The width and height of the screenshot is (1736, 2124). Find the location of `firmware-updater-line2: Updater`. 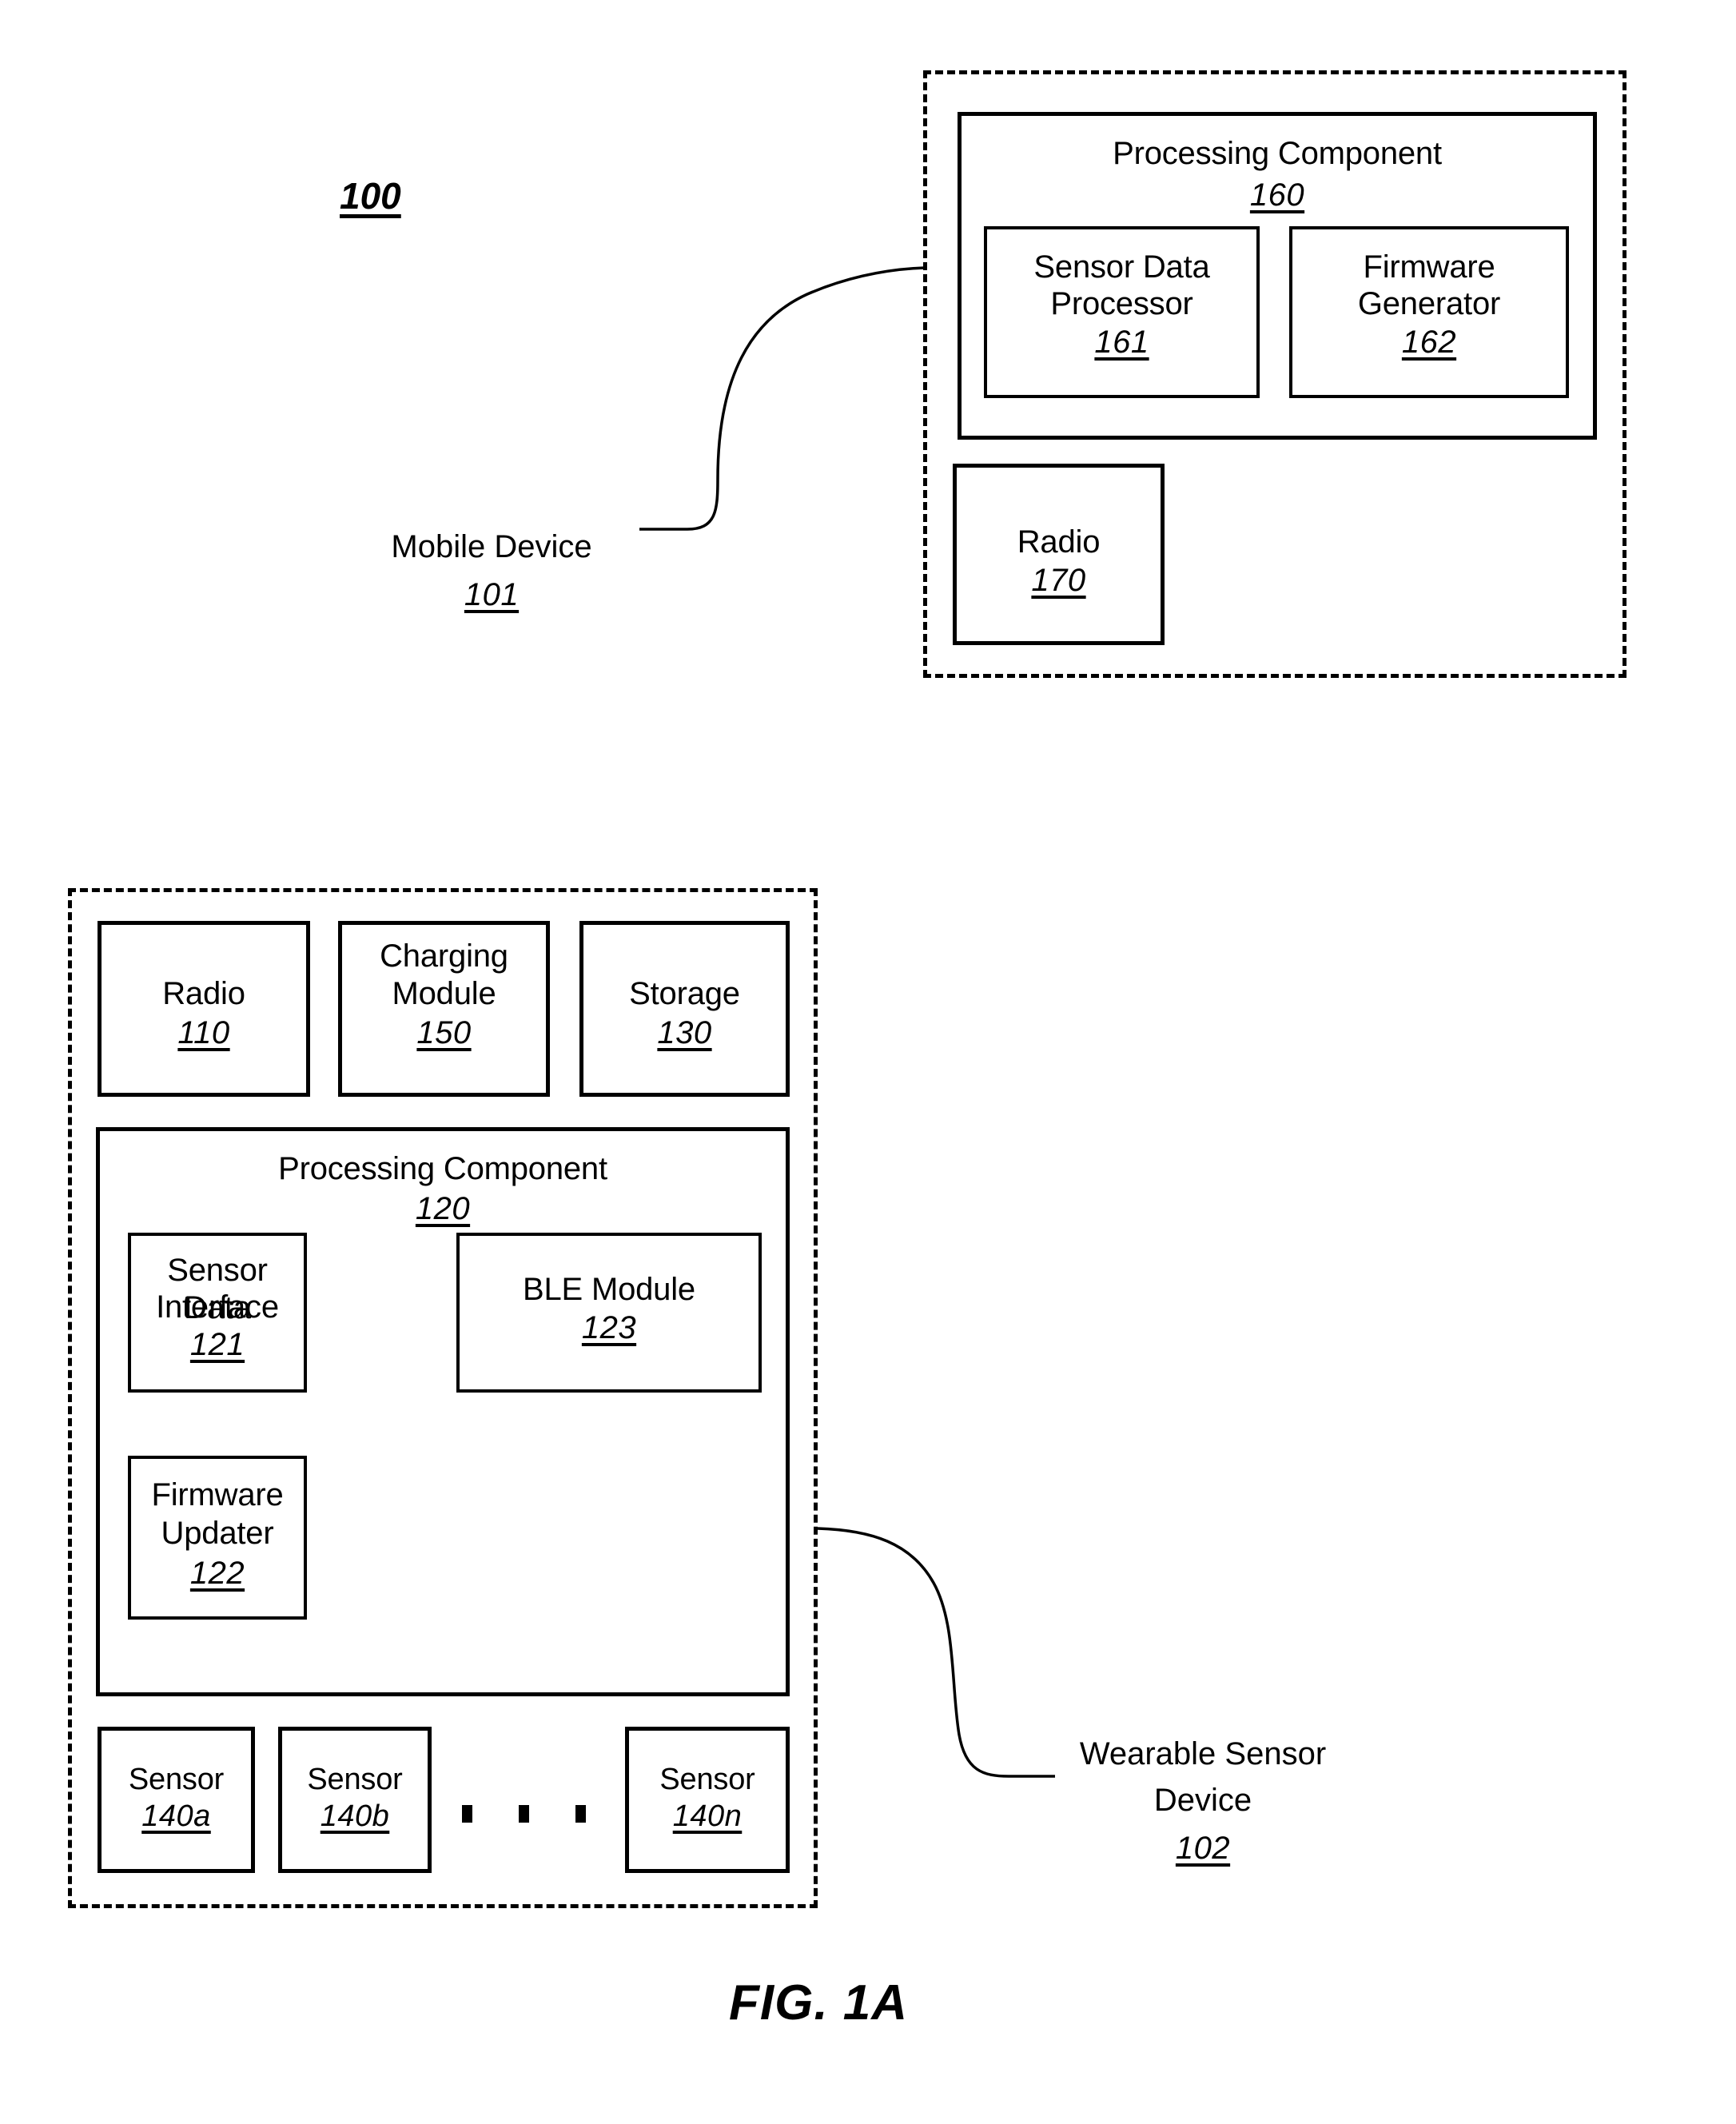

firmware-updater-line2: Updater is located at coordinates (217, 1533).